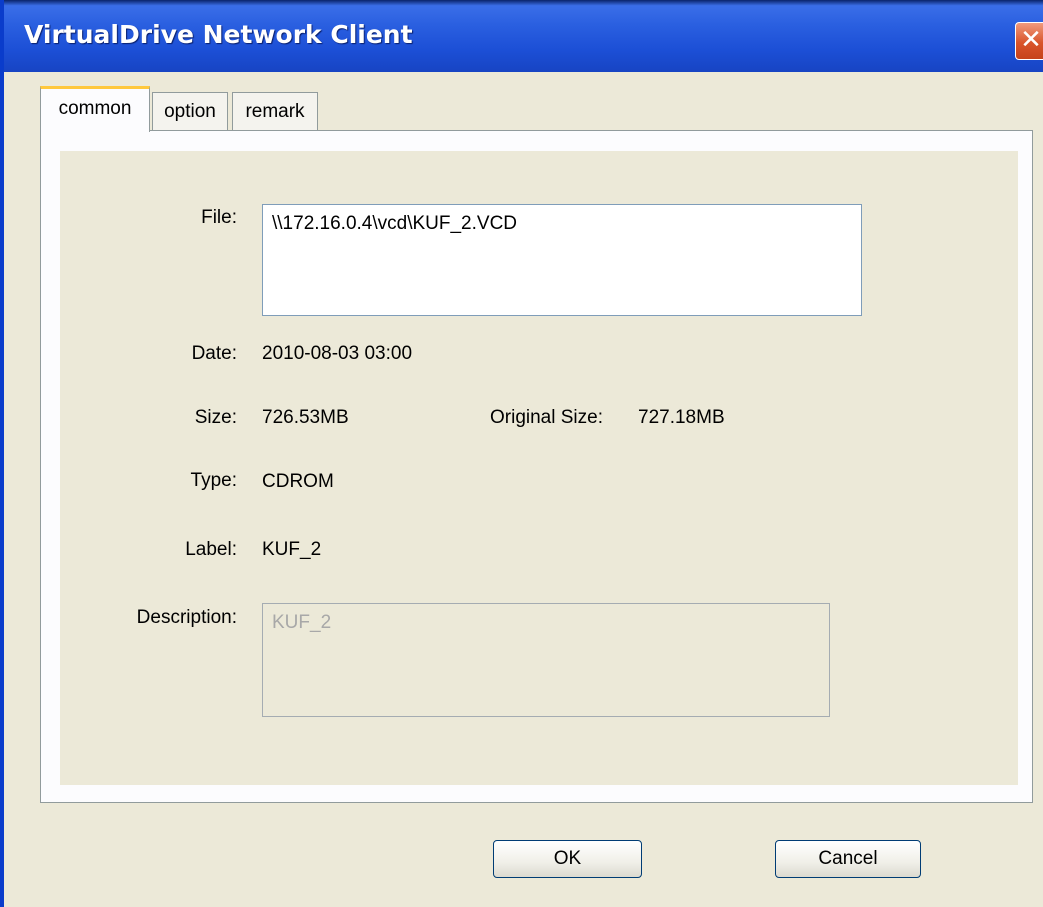 Image resolution: width=1043 pixels, height=907 pixels. What do you see at coordinates (218, 34) in the screenshot?
I see `window-title: VirtualDrive Network Client` at bounding box center [218, 34].